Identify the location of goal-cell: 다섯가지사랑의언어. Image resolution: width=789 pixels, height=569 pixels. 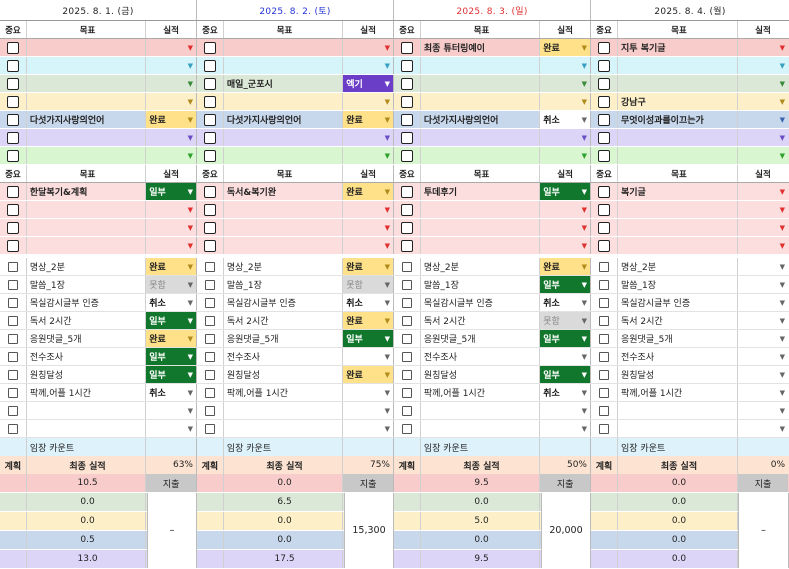
(87, 119).